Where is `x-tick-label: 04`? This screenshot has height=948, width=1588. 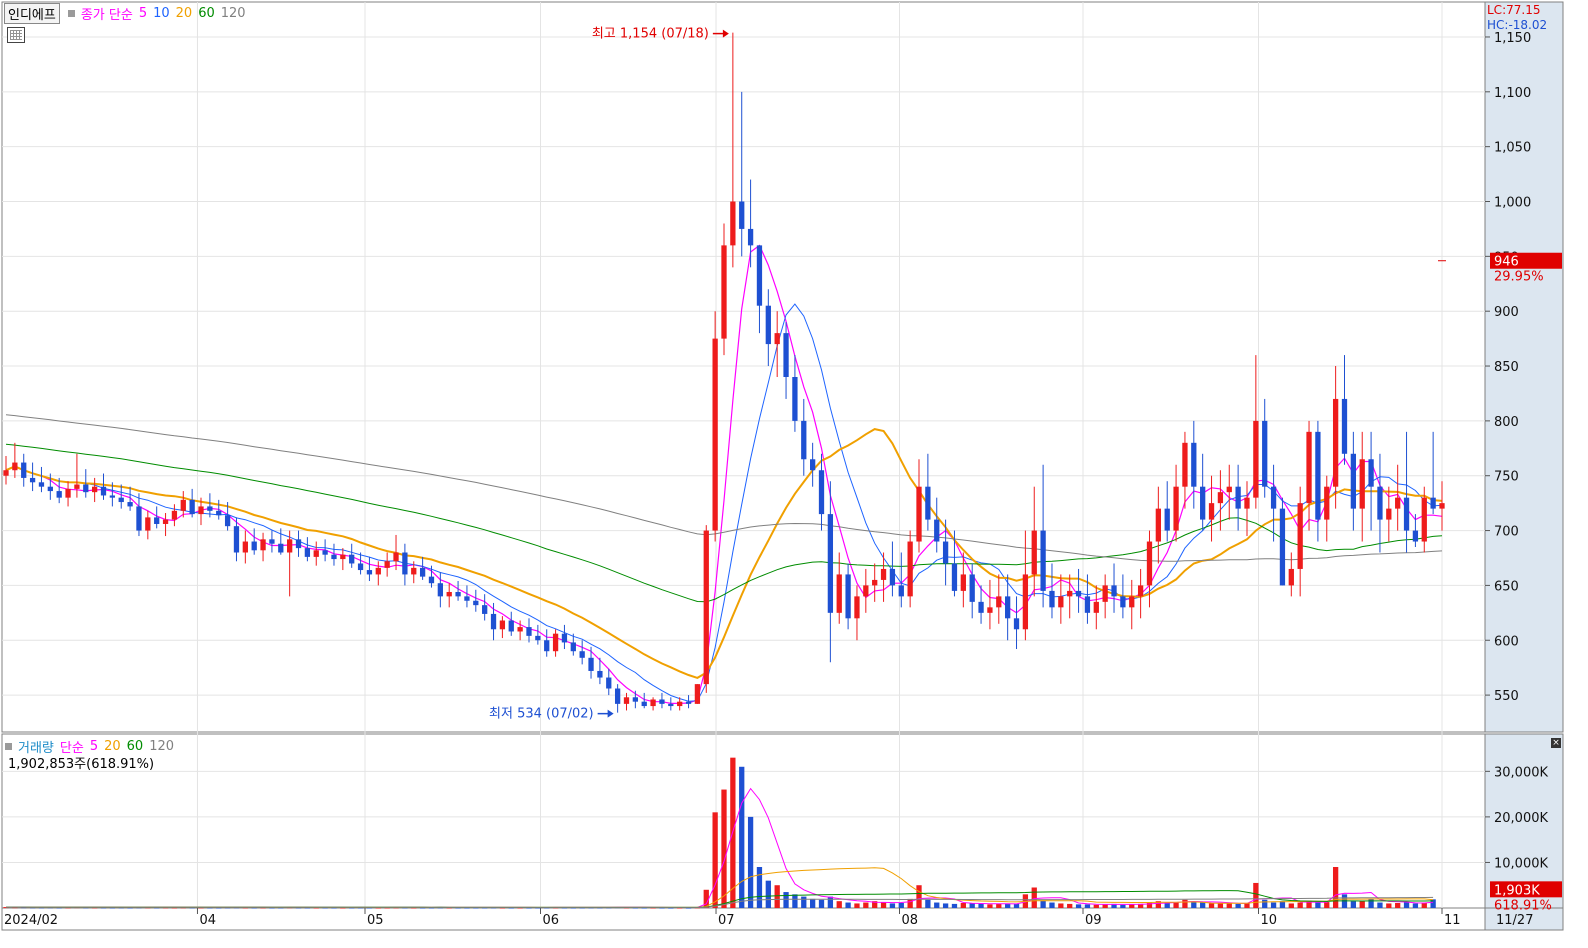 x-tick-label: 04 is located at coordinates (207, 920).